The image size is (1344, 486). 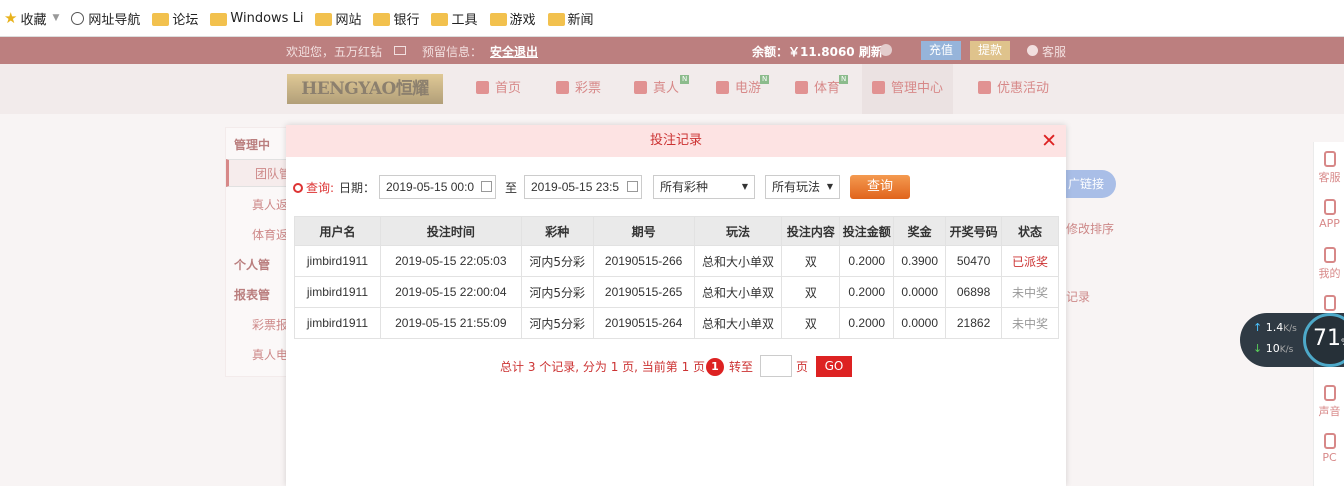 I want to click on bookmark-forum: 论坛, so click(x=175, y=18).